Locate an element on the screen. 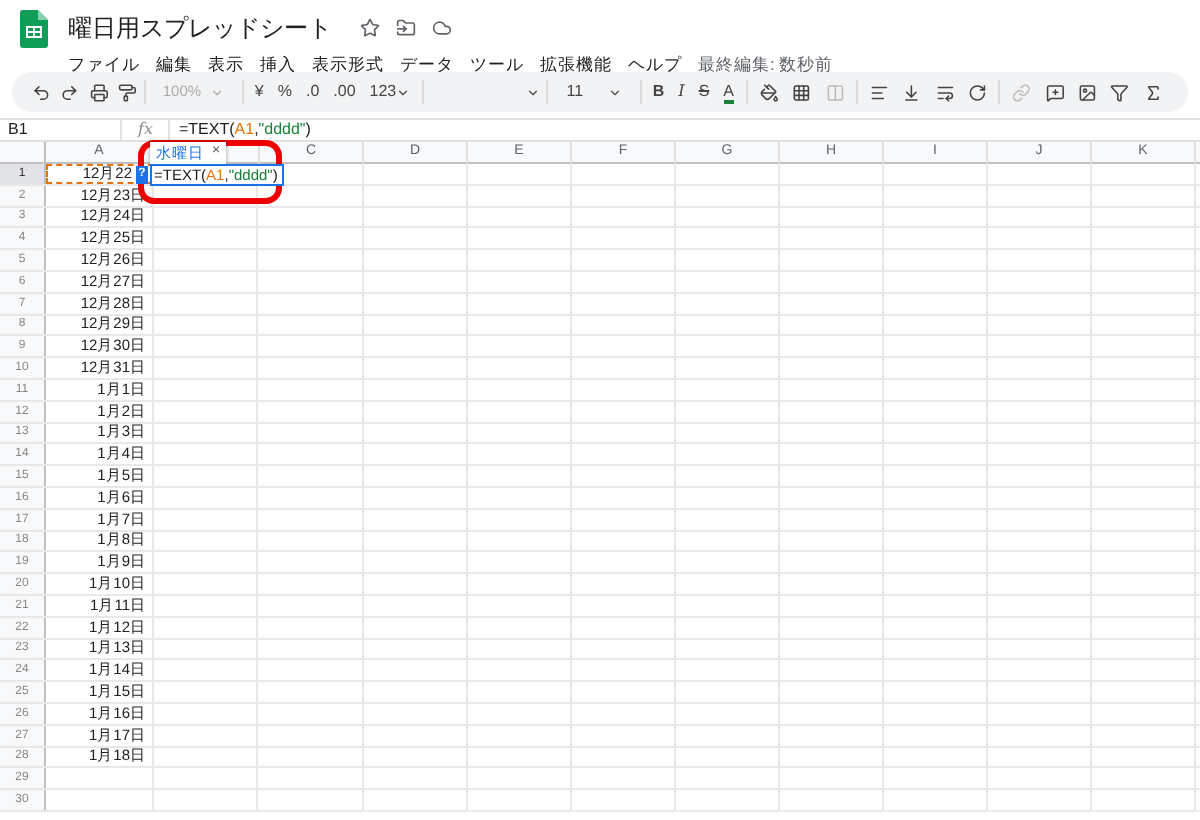  strikethrough-button: S is located at coordinates (704, 92).